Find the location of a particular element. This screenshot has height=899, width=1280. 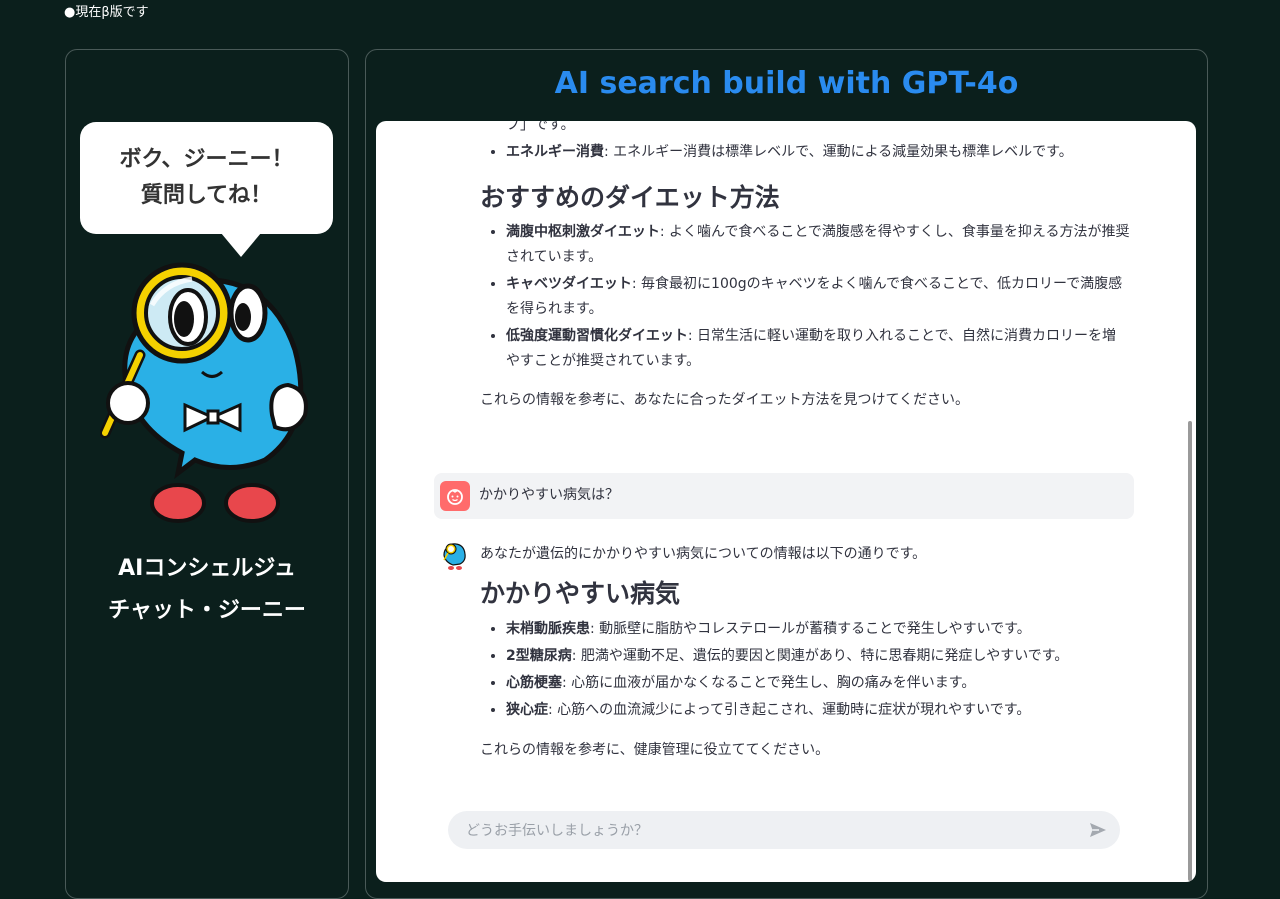

item-label: 低強度運動習慣化ダイエット is located at coordinates (597, 336).